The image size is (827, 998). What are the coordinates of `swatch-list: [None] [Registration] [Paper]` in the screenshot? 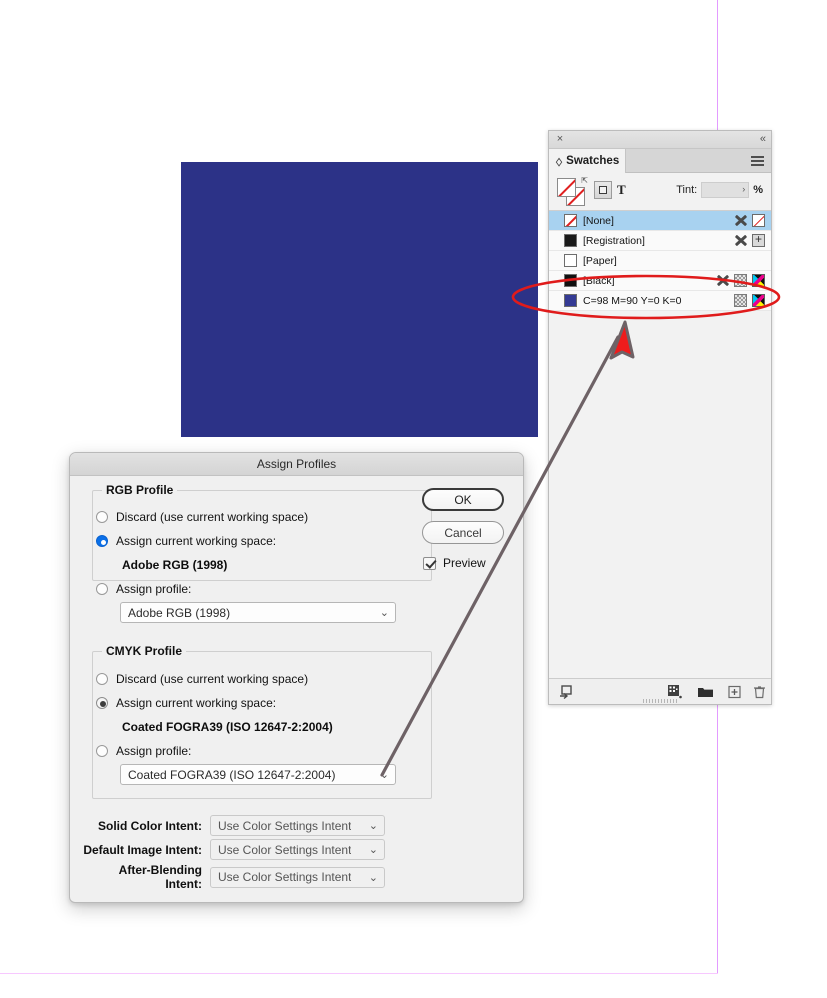 It's located at (660, 261).